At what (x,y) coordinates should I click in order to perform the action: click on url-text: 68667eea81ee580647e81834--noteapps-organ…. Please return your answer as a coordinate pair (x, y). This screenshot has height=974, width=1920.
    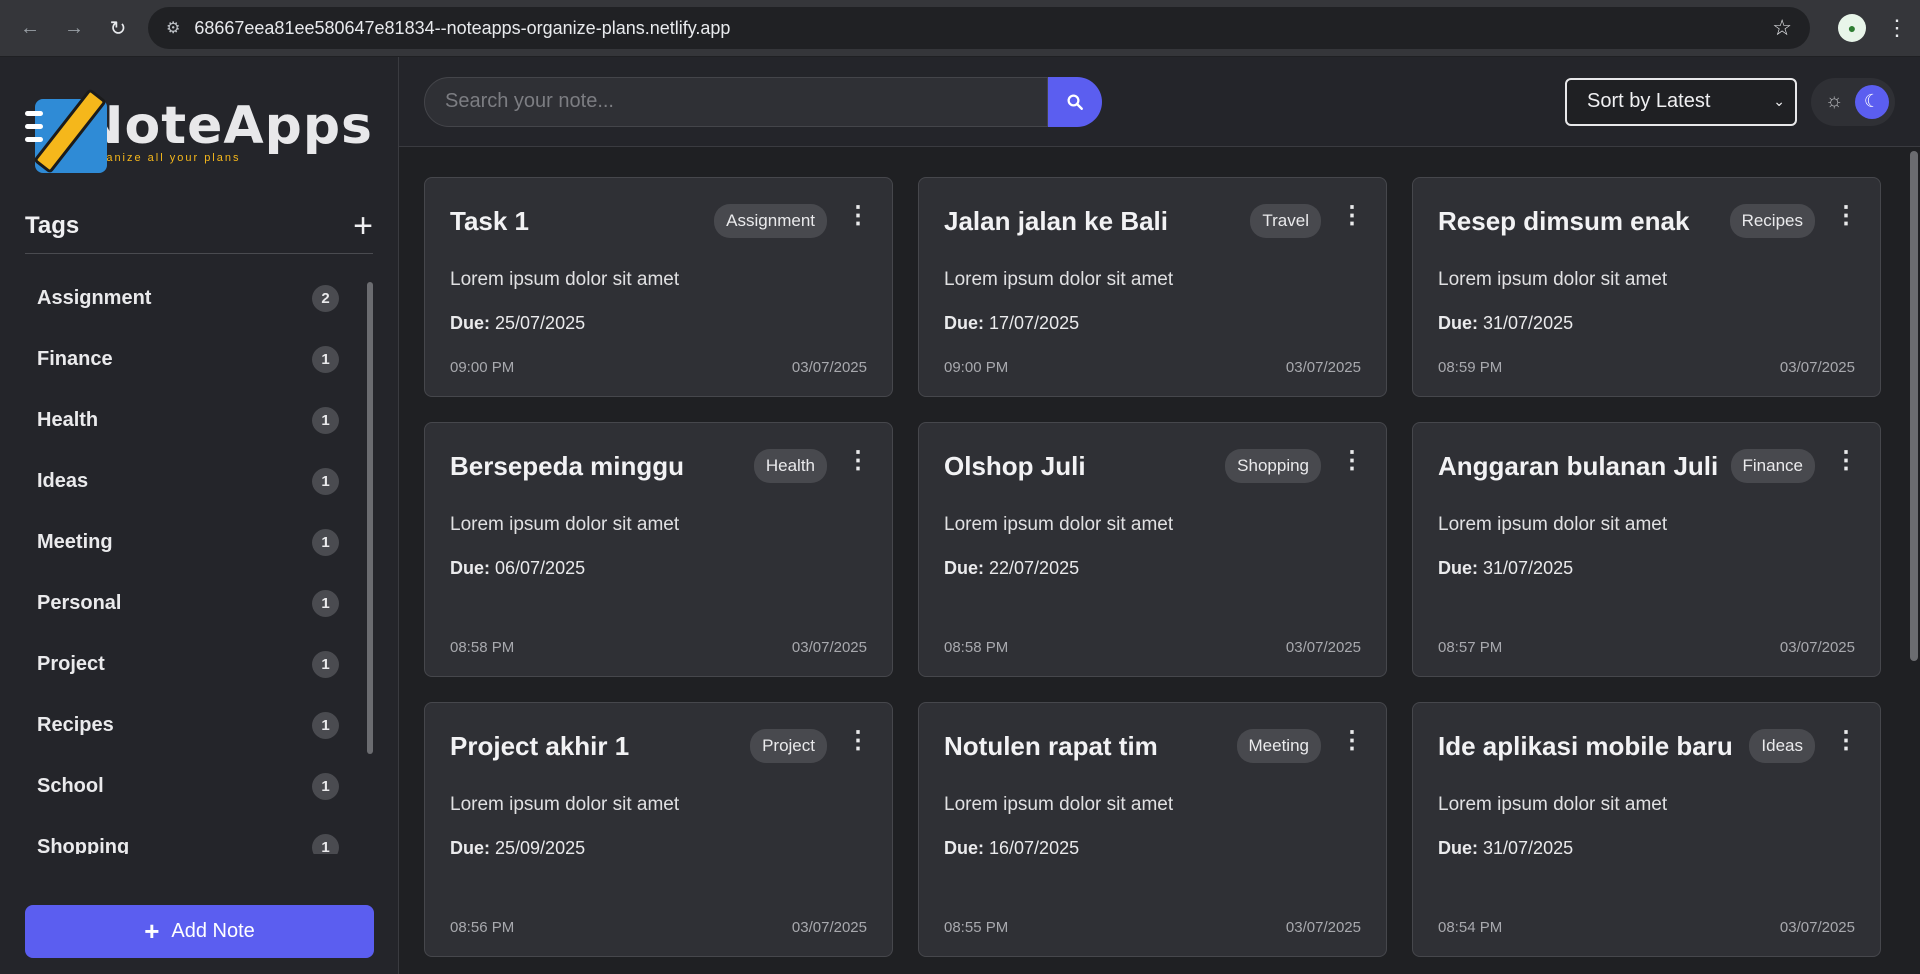
    Looking at the image, I should click on (462, 28).